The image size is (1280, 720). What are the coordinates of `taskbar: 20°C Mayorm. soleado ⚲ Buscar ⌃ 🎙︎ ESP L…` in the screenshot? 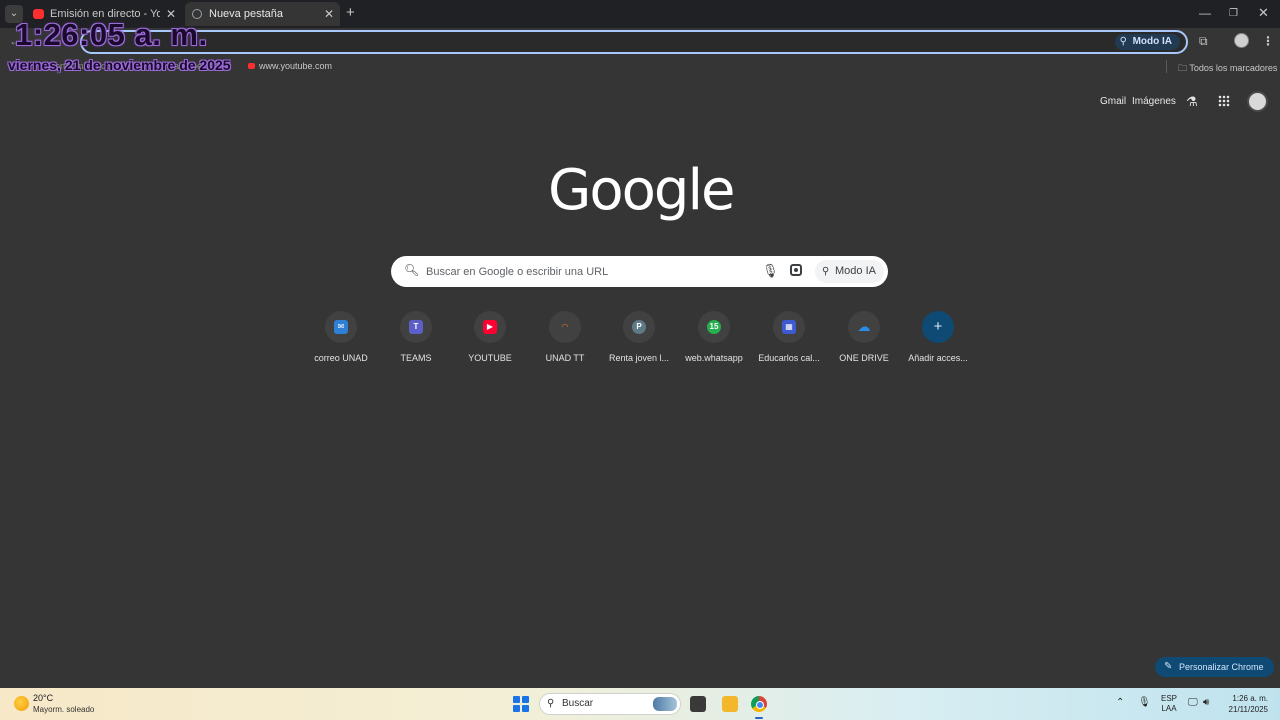 It's located at (640, 704).